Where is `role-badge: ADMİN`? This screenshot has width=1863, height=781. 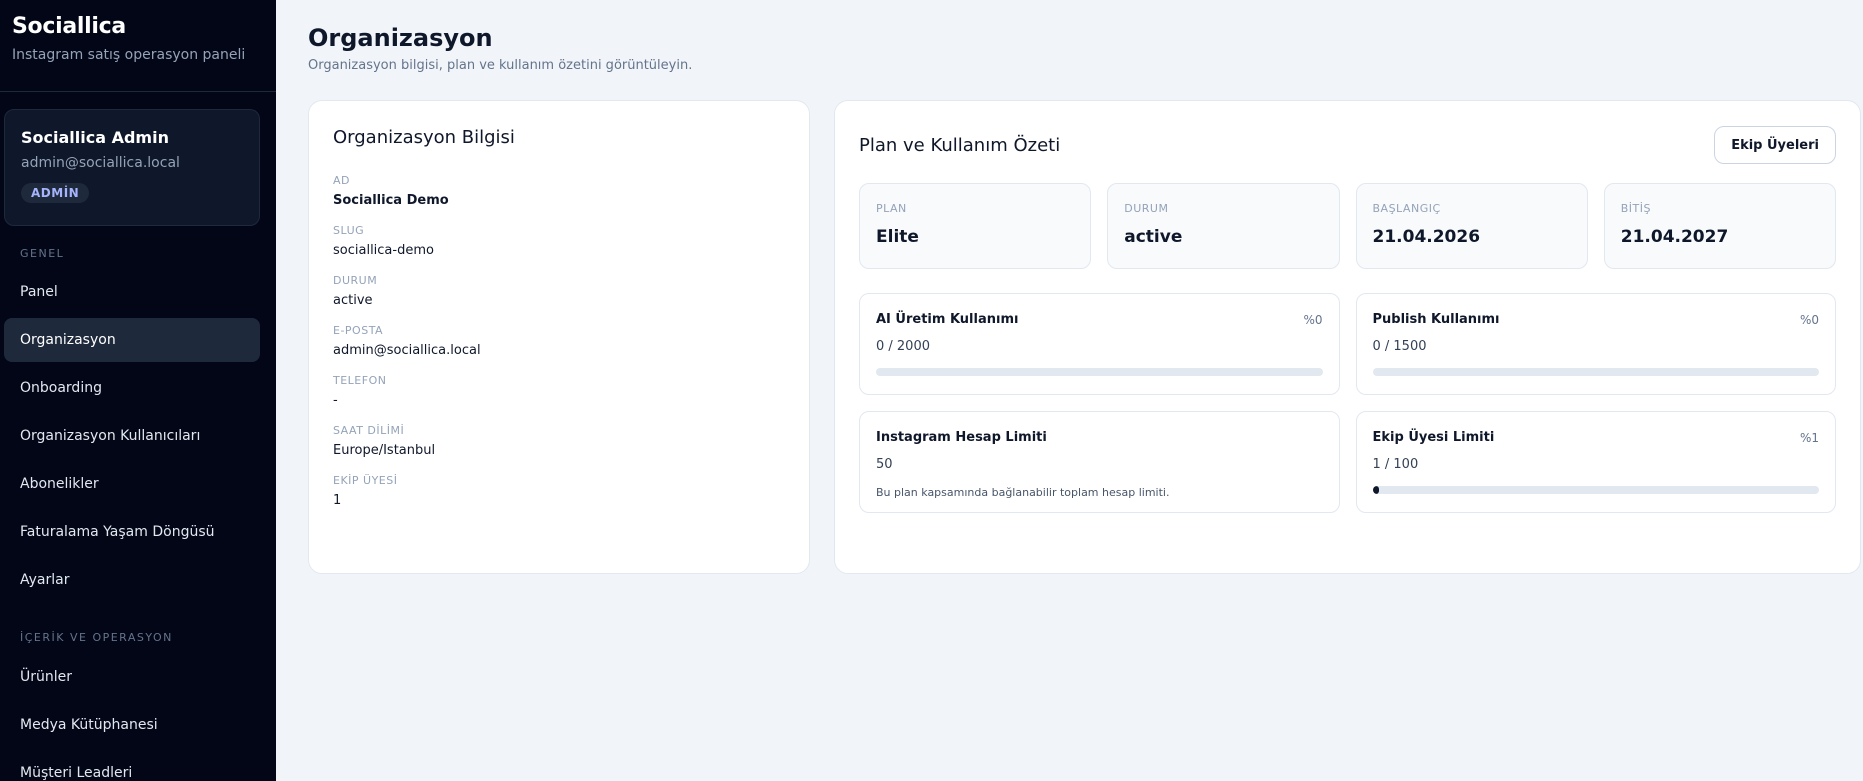 role-badge: ADMİN is located at coordinates (55, 193).